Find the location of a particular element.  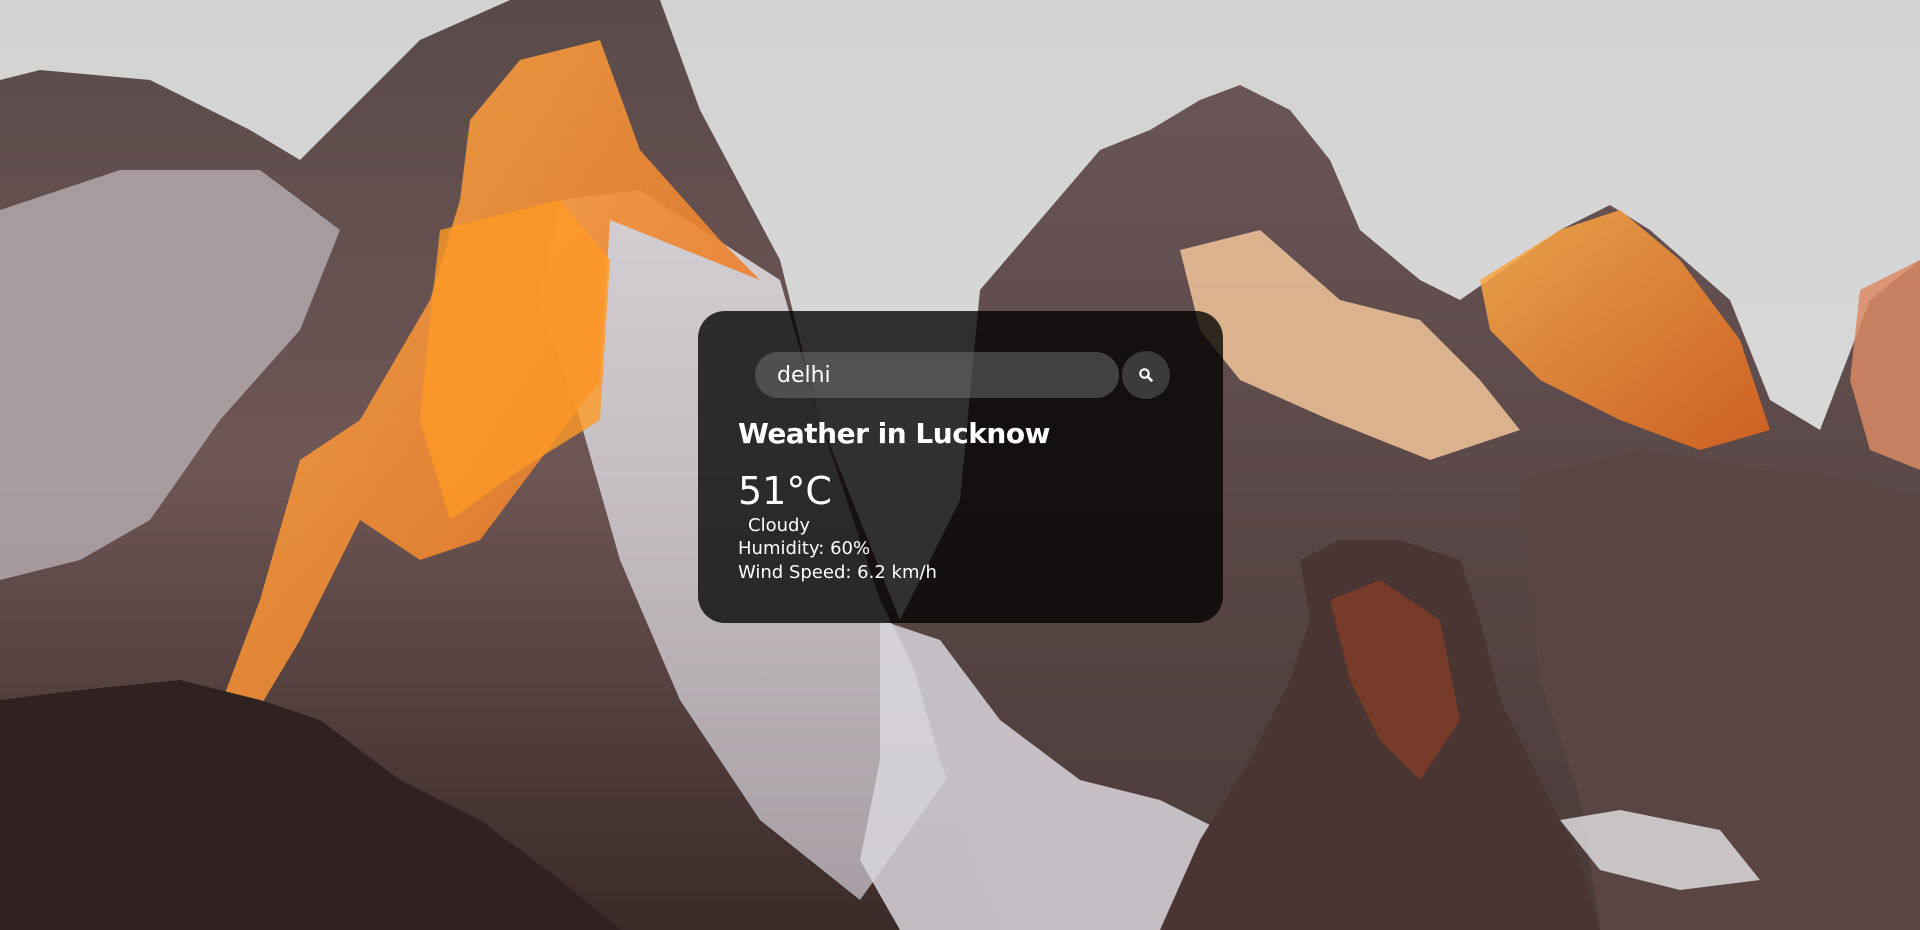

temperature: 51°C is located at coordinates (785, 491).